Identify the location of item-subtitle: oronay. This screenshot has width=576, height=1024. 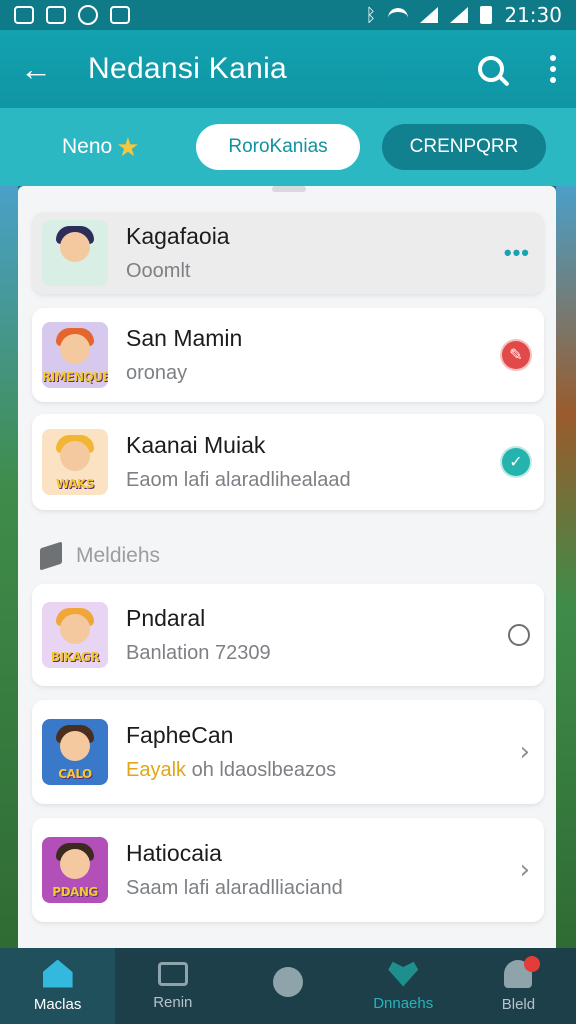
(157, 373).